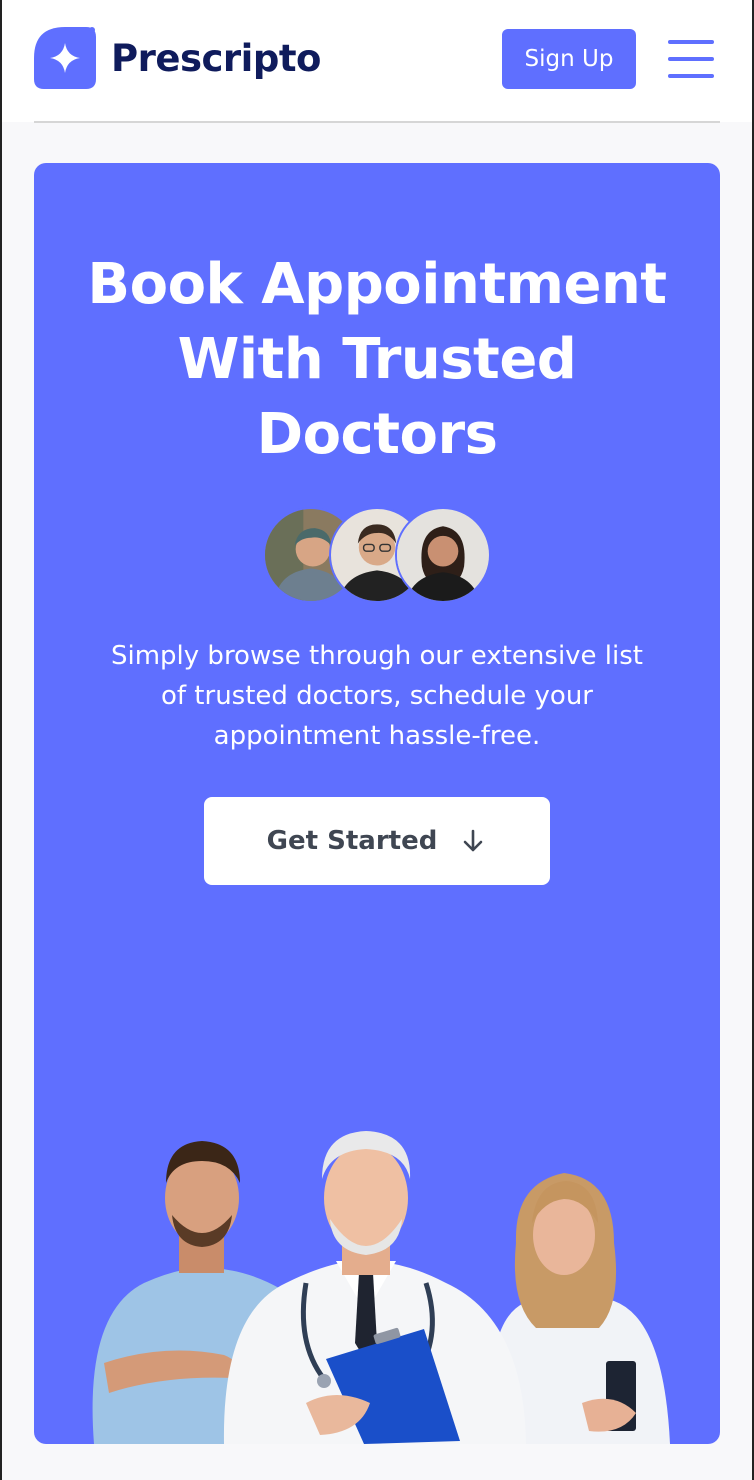 This screenshot has width=754, height=1480. Describe the element at coordinates (377, 61) in the screenshot. I see `top-navbar: Prescripto Sign Up` at that location.